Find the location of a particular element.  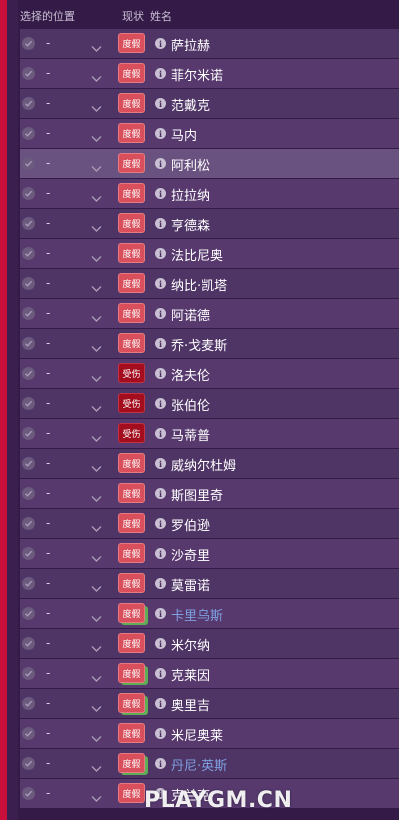

table-row: - 度假 i 菲尔米诺 is located at coordinates (209, 73).